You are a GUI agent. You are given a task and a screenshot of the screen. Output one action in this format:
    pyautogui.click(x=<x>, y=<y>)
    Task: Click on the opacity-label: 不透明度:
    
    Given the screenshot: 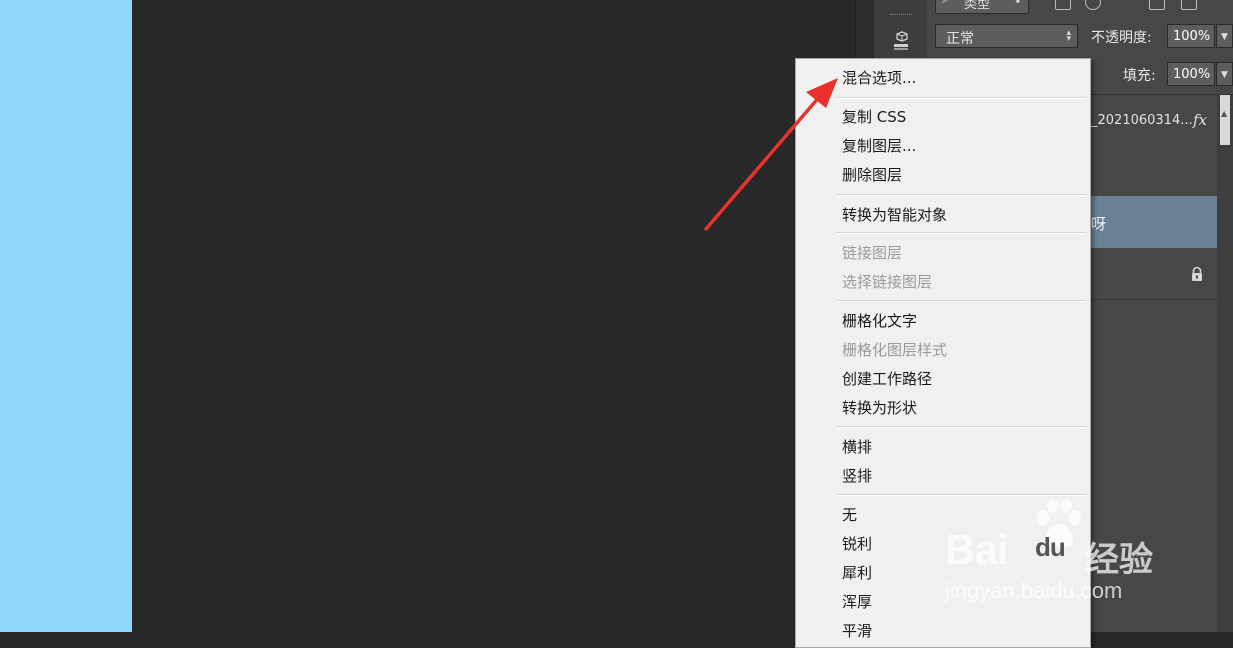 What is the action you would take?
    pyautogui.click(x=1121, y=38)
    